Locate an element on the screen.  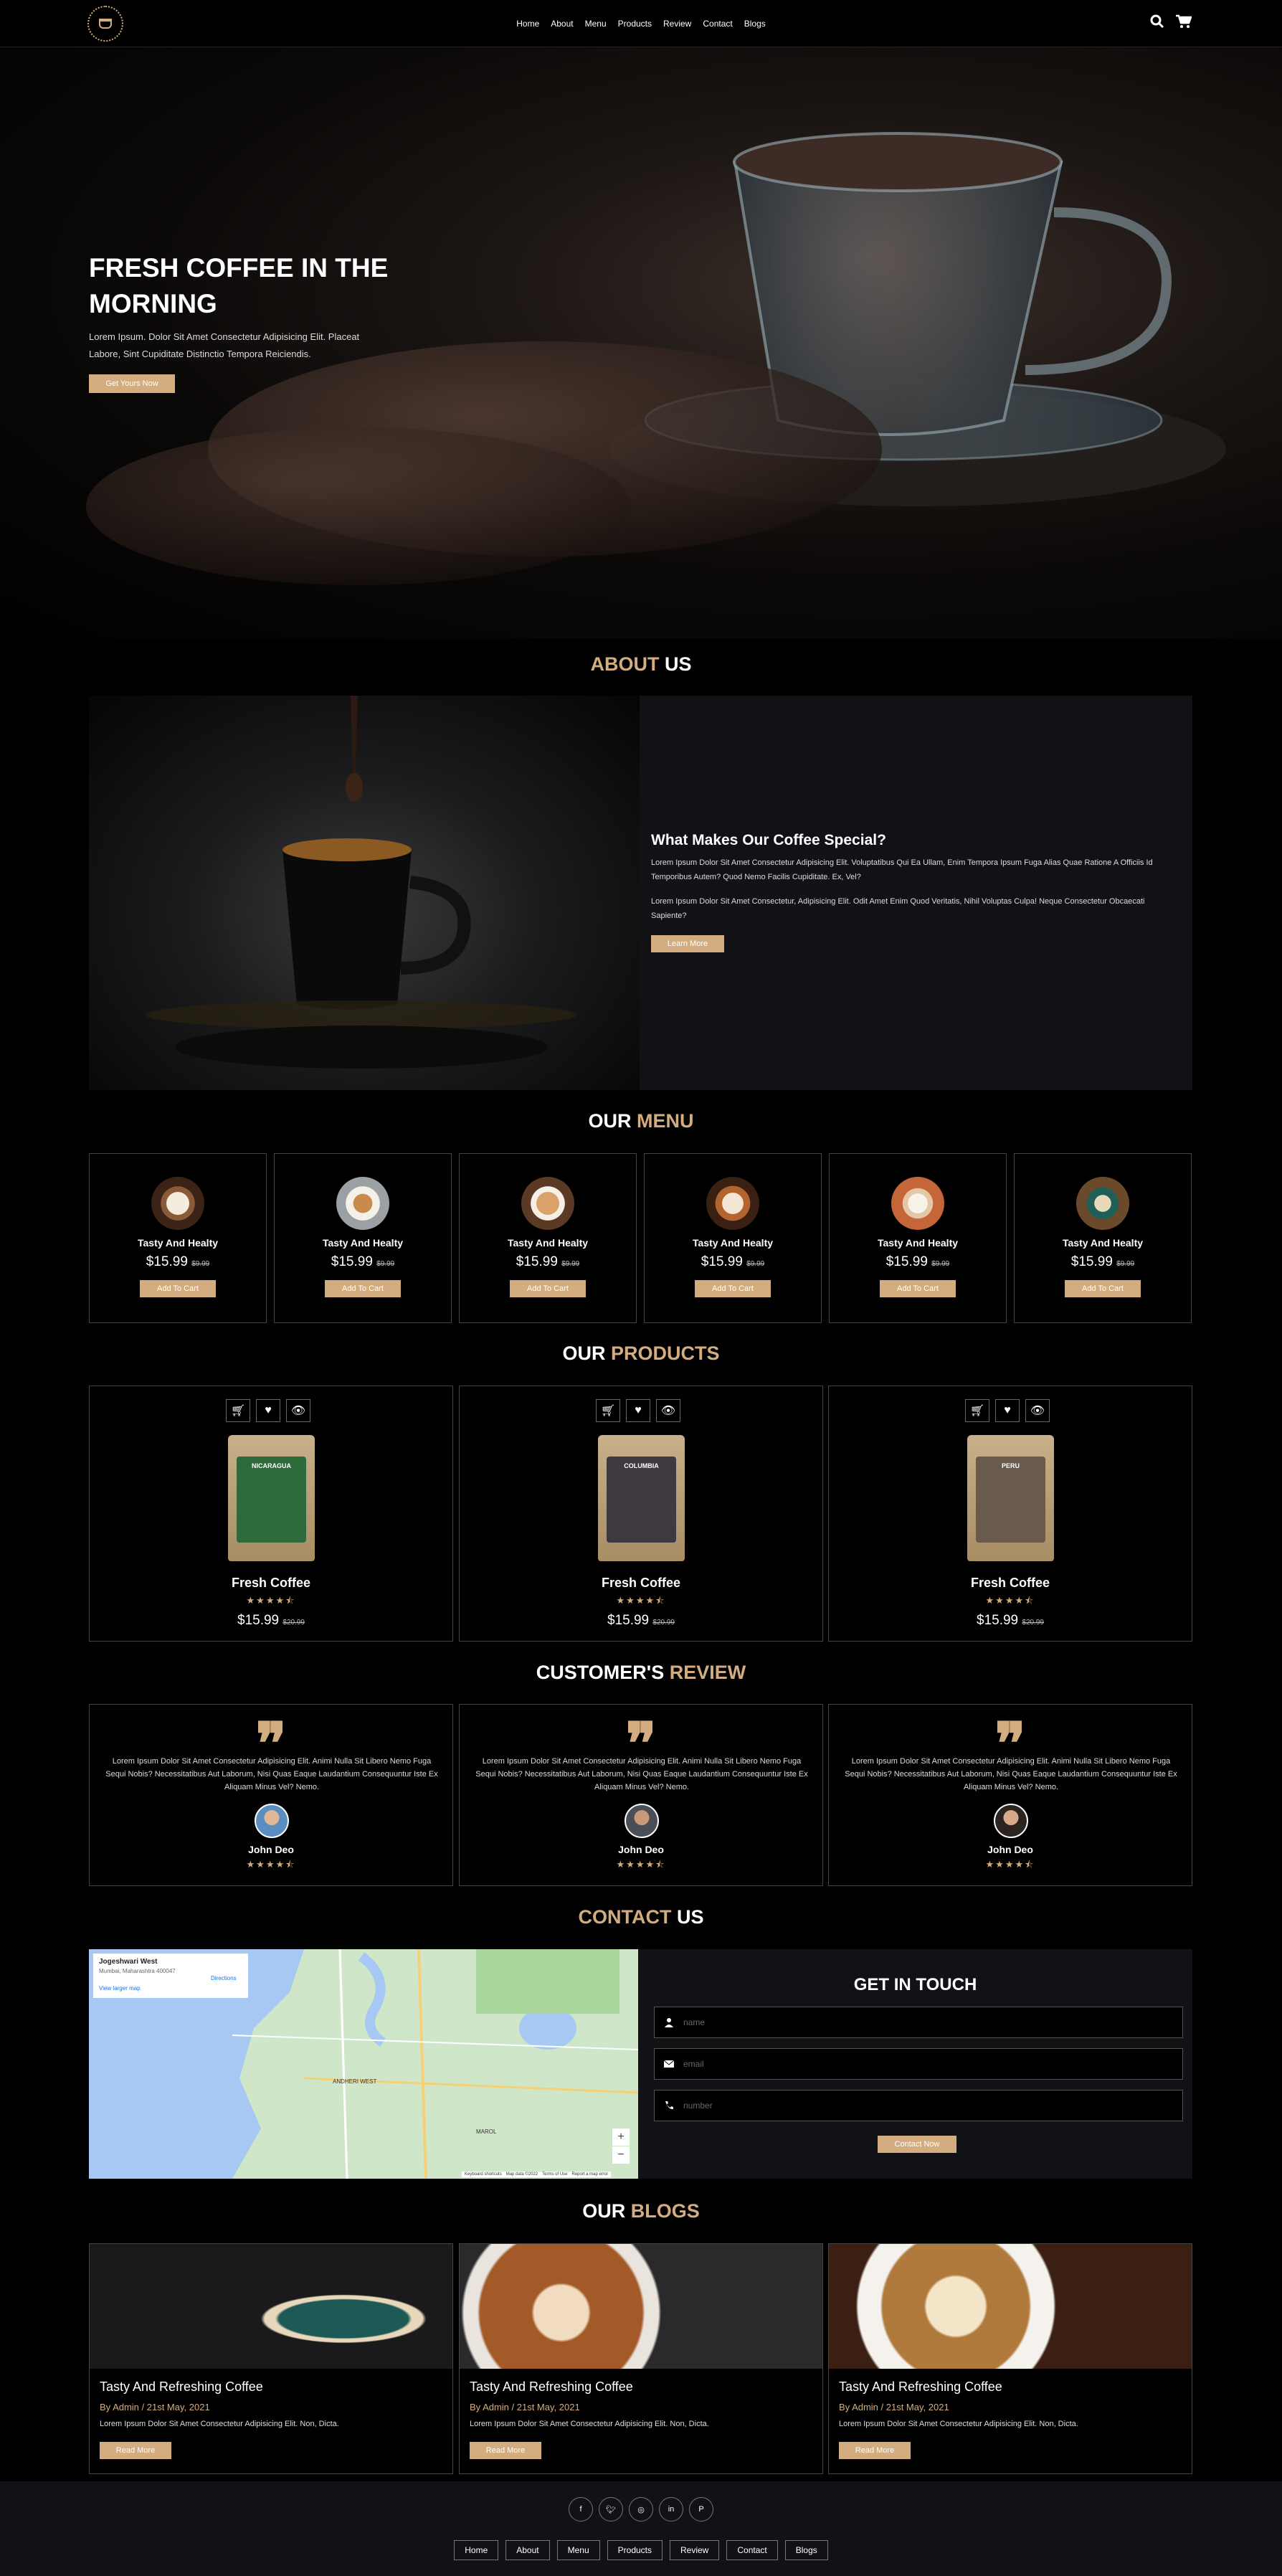
contact-now-button: Contact Now is located at coordinates (917, 2144).